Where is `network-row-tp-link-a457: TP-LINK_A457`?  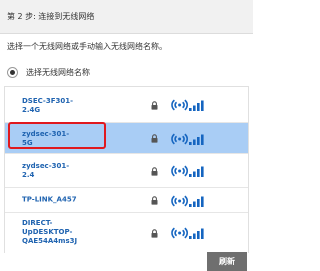 network-row-tp-link-a457: TP-LINK_A457 is located at coordinates (126, 200).